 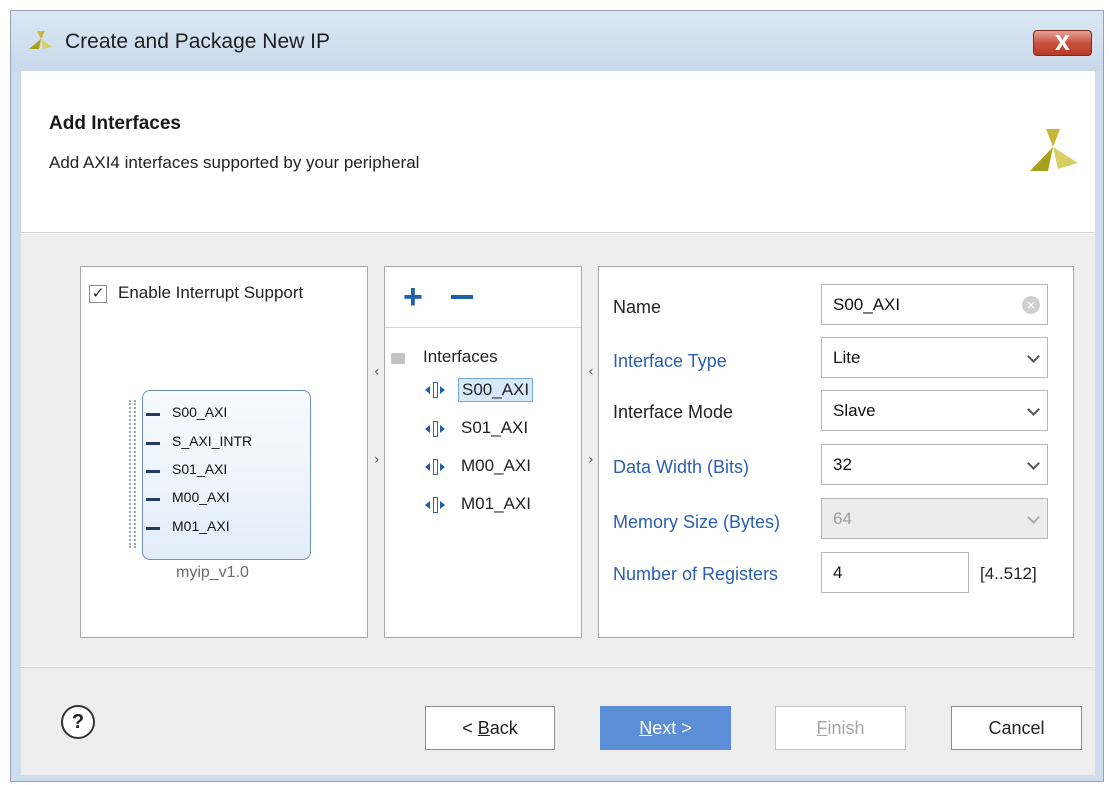 I want to click on cancel-button: Cancel, so click(x=1016, y=728).